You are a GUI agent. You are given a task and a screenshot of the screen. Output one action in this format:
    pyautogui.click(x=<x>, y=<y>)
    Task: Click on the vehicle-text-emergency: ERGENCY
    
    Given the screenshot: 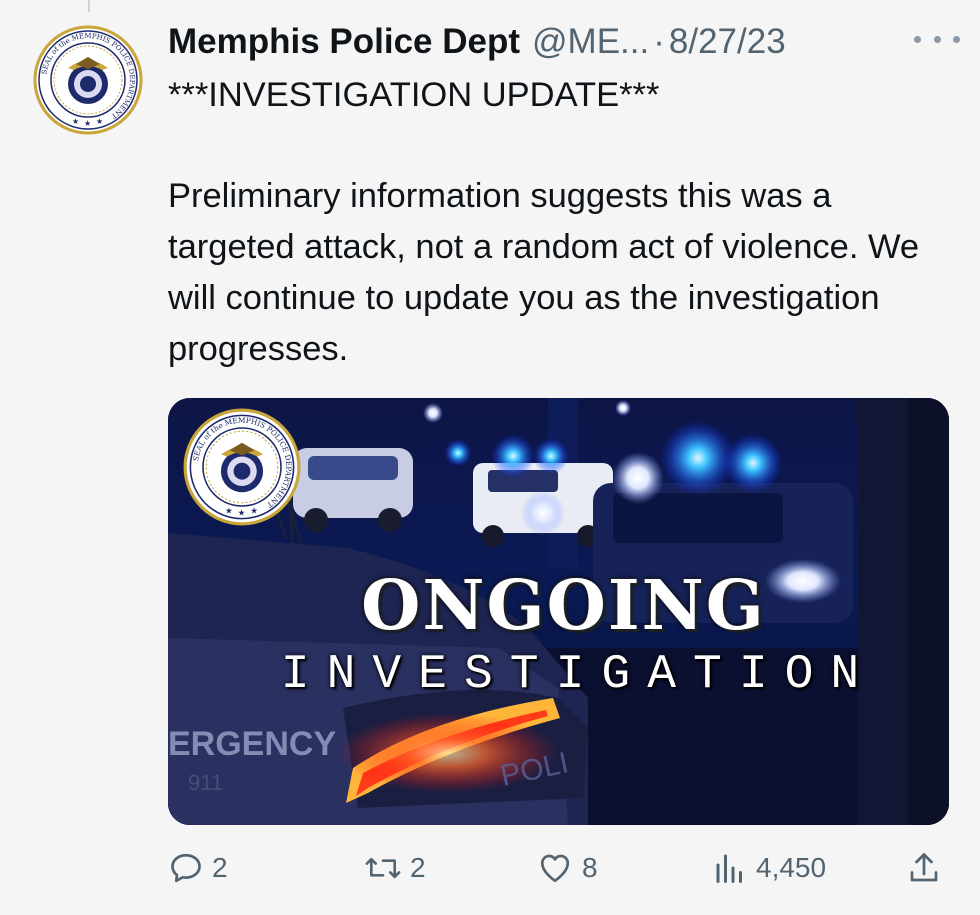 What is the action you would take?
    pyautogui.click(x=252, y=744)
    